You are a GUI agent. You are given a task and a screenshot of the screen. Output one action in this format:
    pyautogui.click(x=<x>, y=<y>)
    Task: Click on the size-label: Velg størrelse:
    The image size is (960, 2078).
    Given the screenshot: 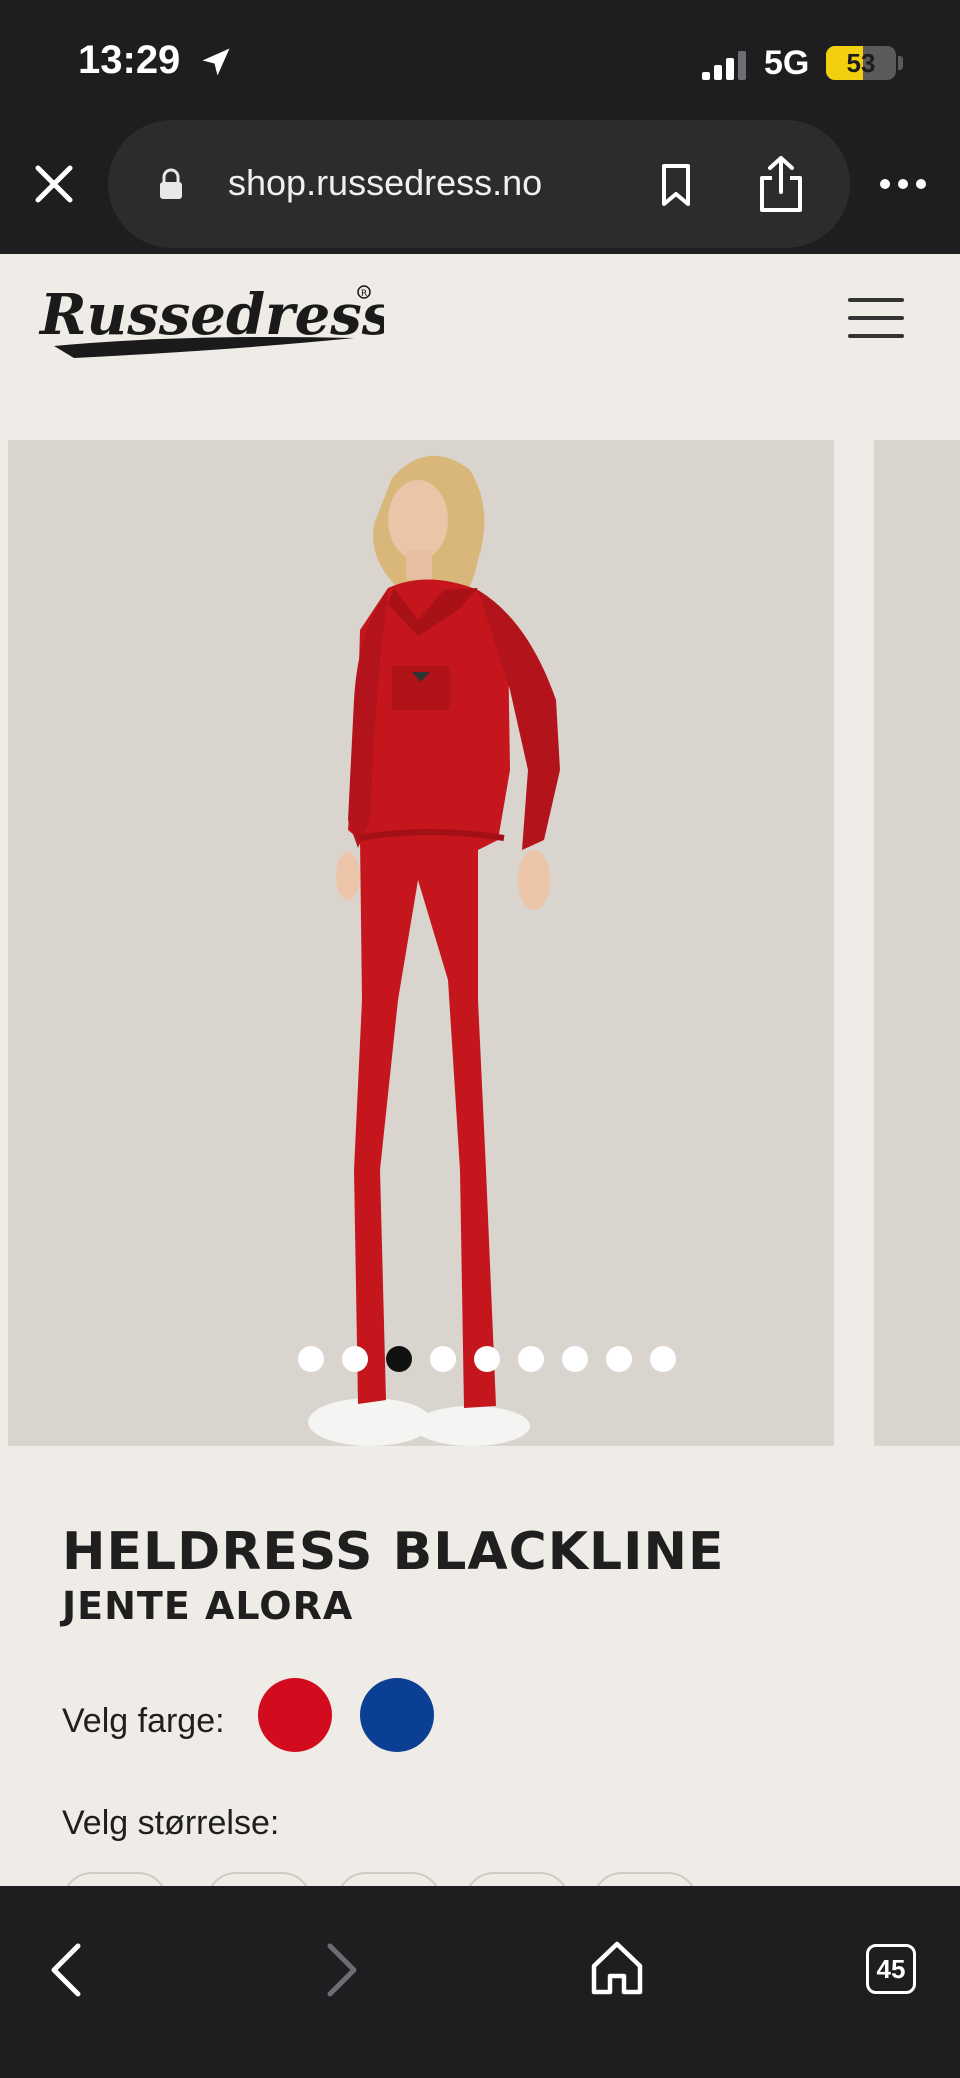 What is the action you would take?
    pyautogui.click(x=171, y=1823)
    